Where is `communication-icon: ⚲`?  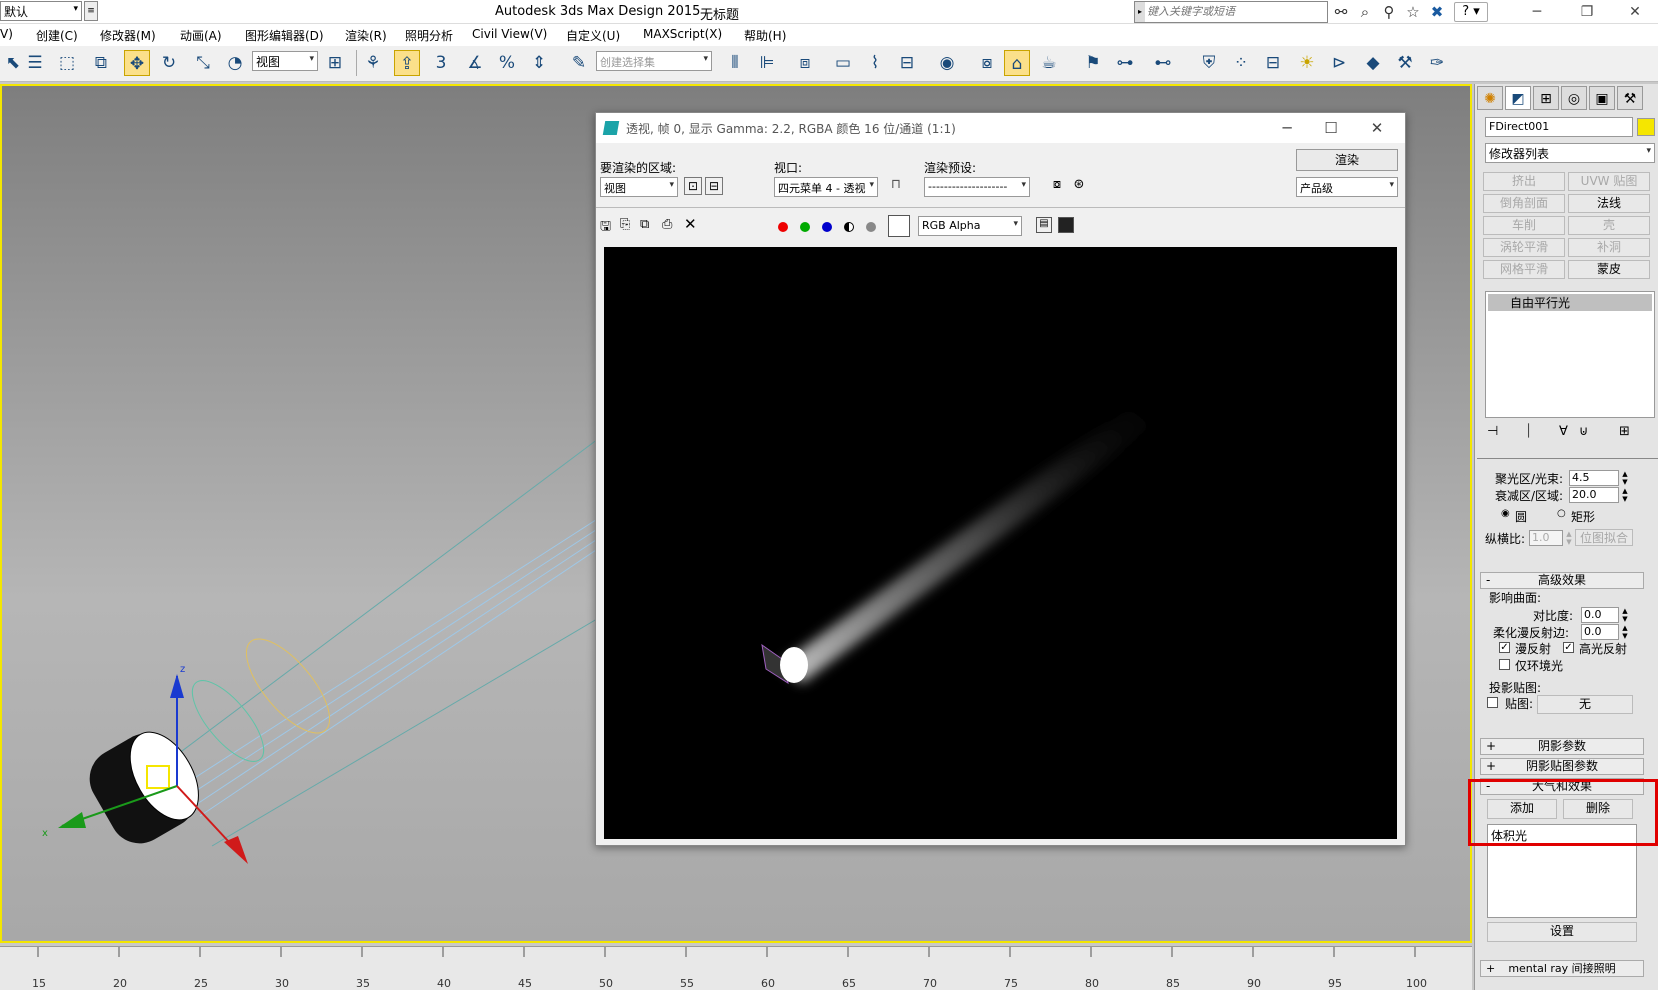
communication-icon: ⚲ is located at coordinates (1389, 12).